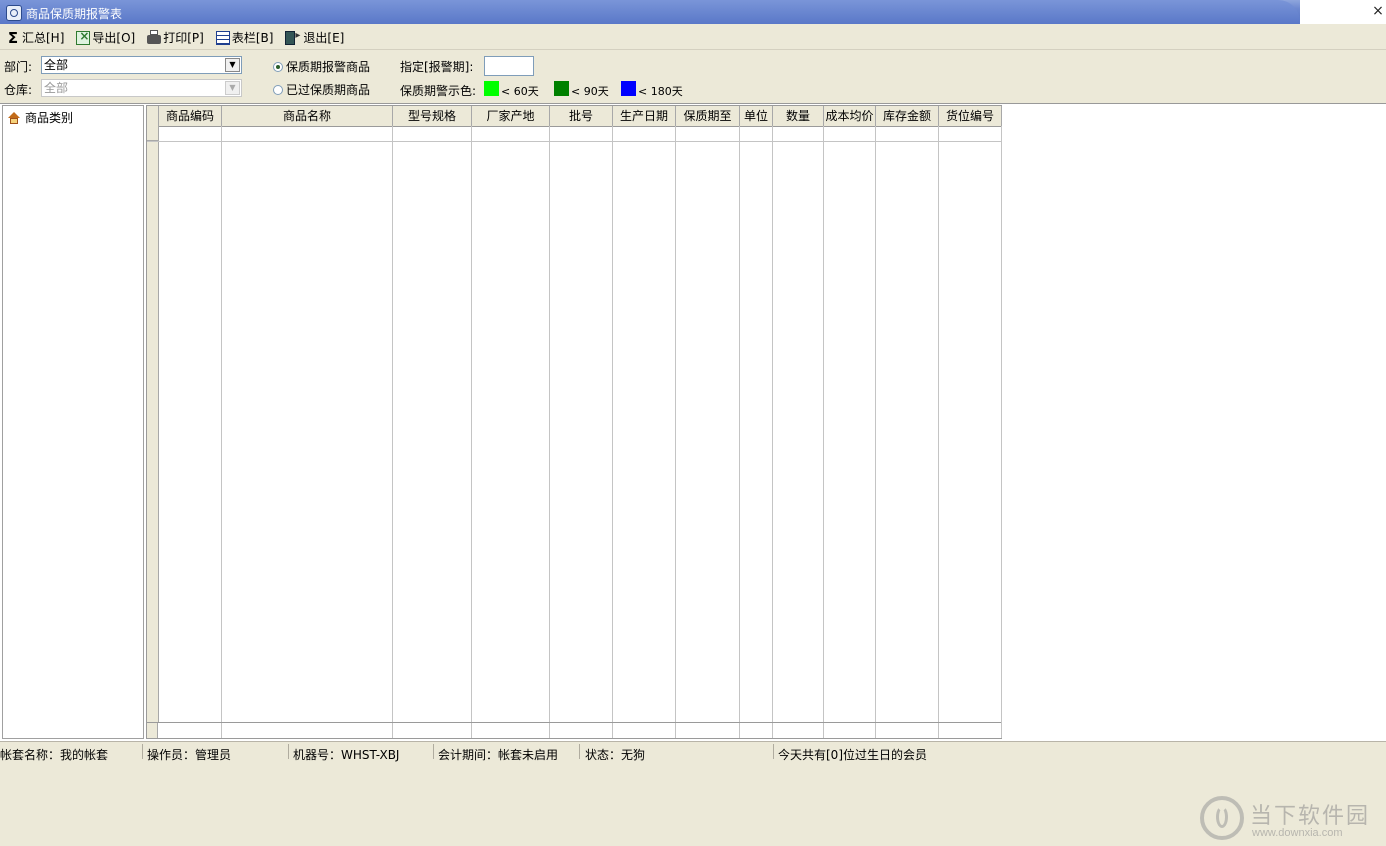  What do you see at coordinates (574, 141) in the screenshot?
I see `grid-row` at bounding box center [574, 141].